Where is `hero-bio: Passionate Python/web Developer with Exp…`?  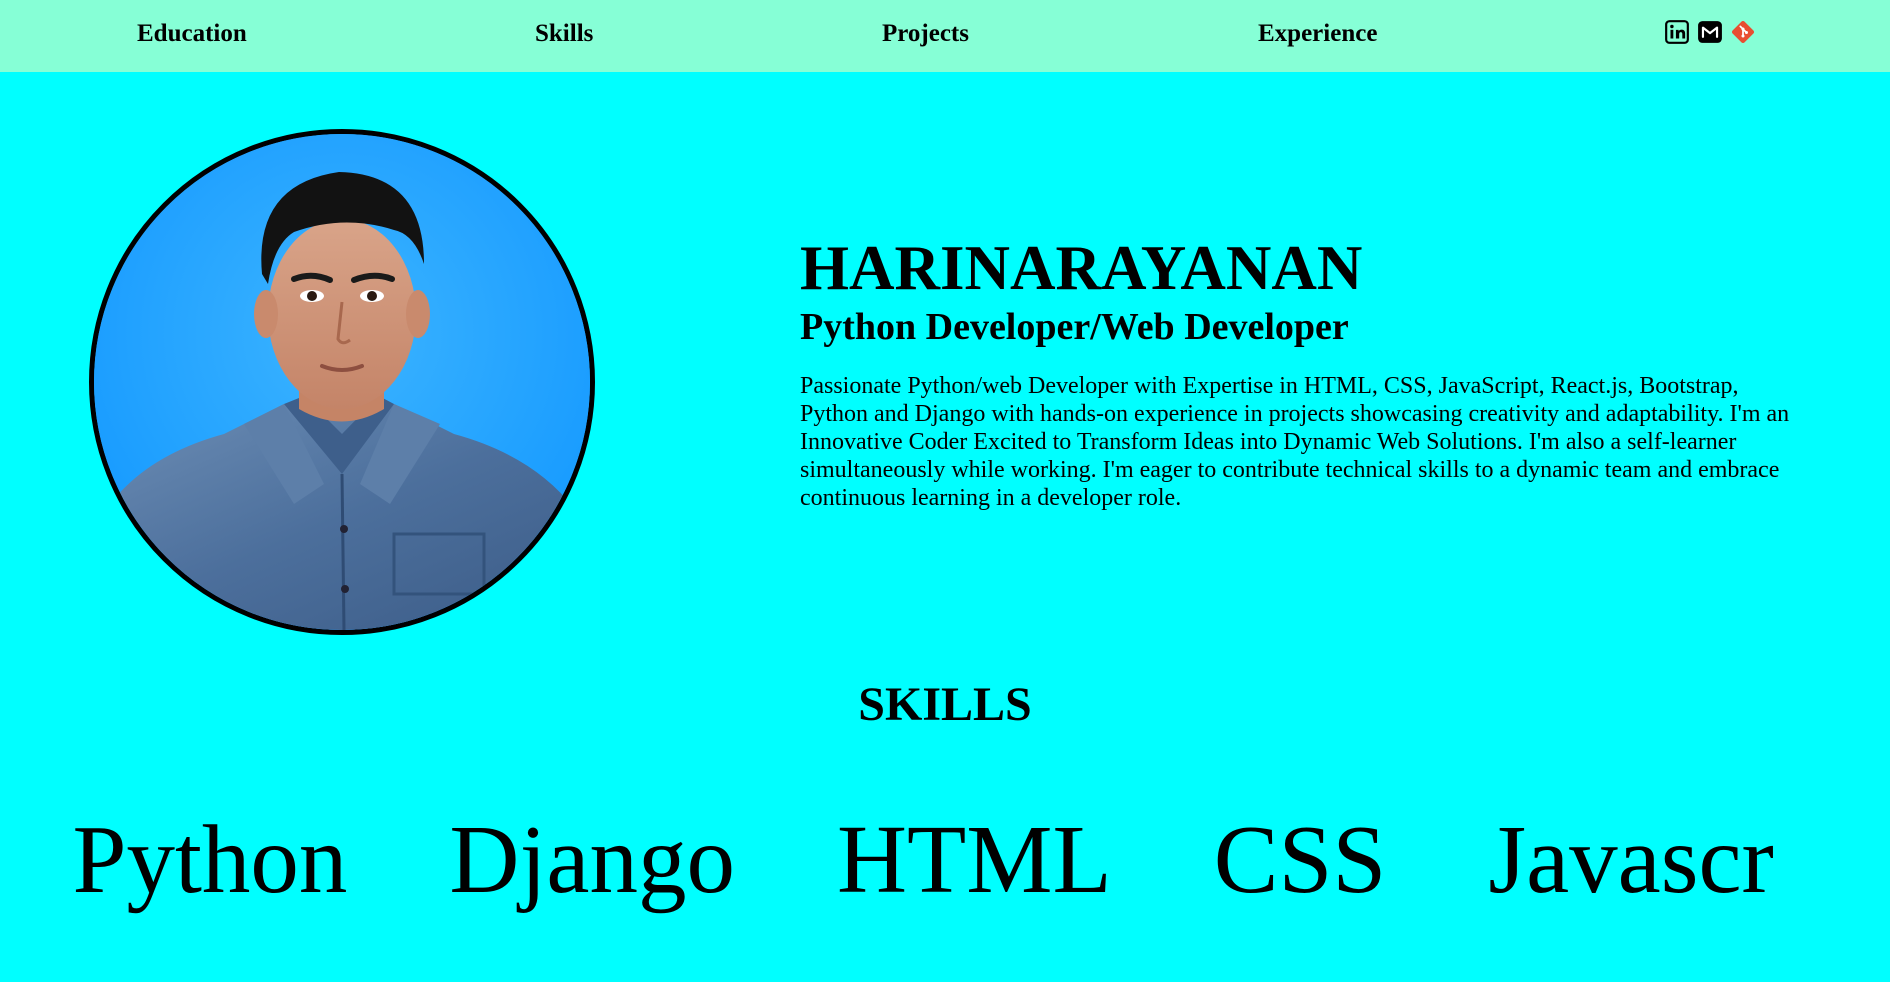 hero-bio: Passionate Python/web Developer with Exp… is located at coordinates (1295, 442).